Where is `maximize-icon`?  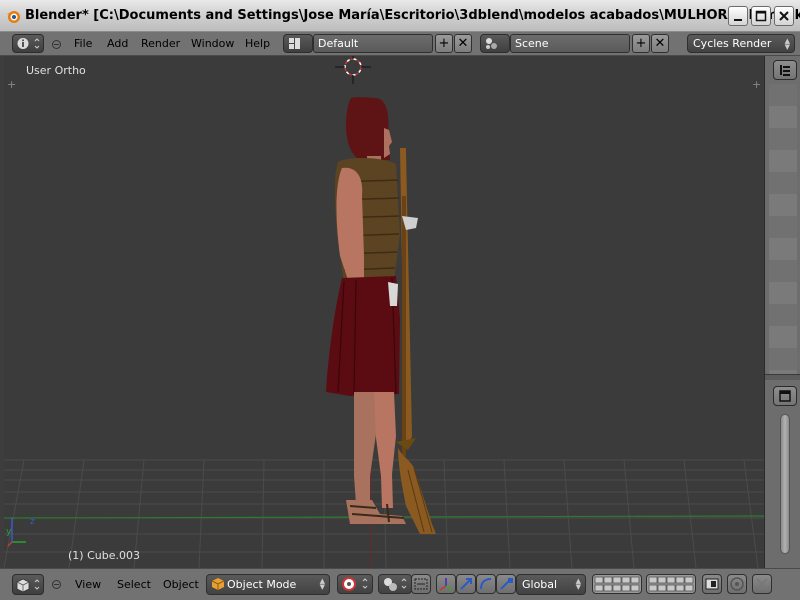 maximize-icon is located at coordinates (761, 16).